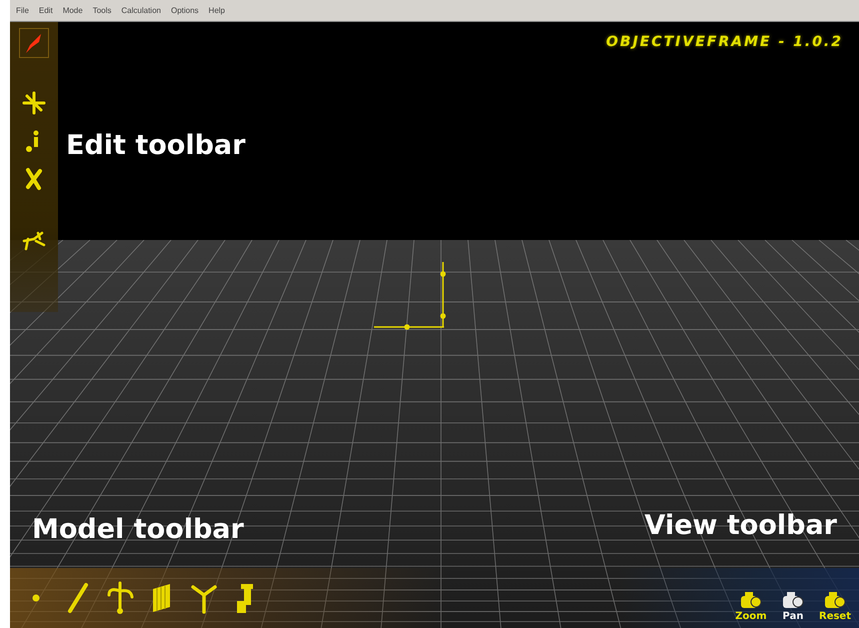 The width and height of the screenshot is (859, 628). I want to click on app-title: OBJECTIVEFRAME - 1.0.2, so click(724, 42).